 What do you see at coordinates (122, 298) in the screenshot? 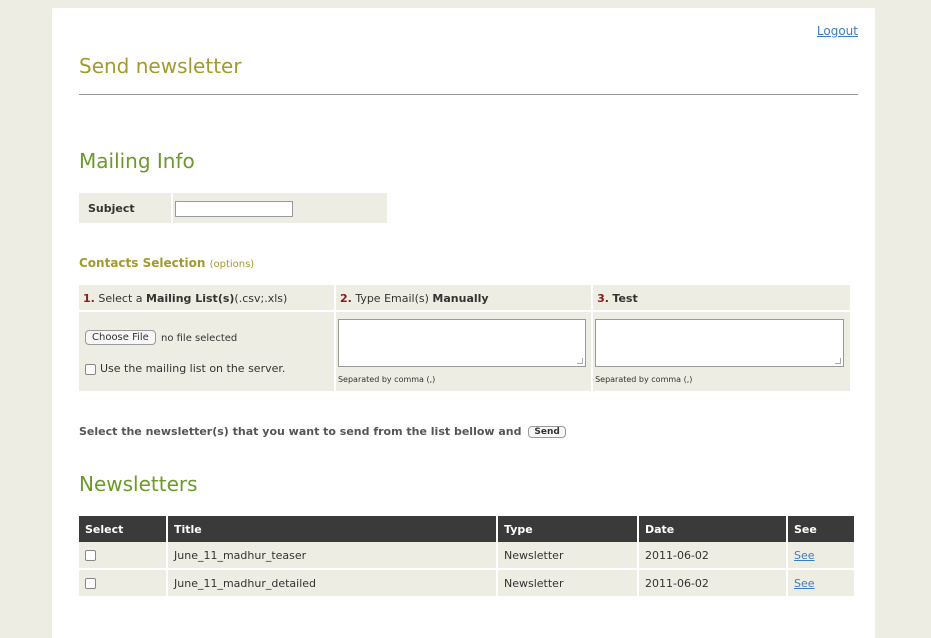
I see `header-text: Select a` at bounding box center [122, 298].